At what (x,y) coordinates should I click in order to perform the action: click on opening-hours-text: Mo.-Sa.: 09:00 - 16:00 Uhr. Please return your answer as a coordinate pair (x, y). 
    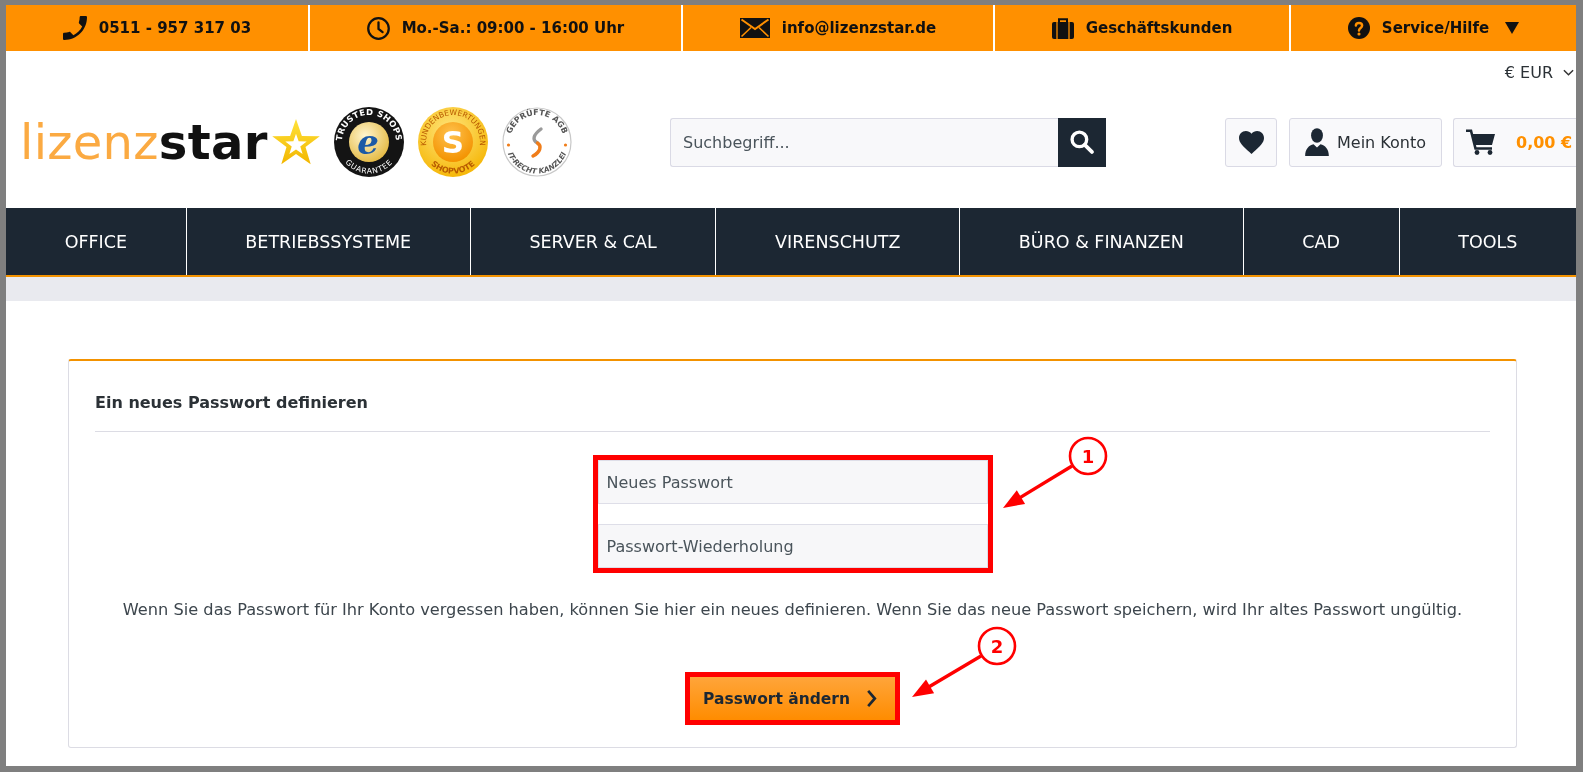
    Looking at the image, I should click on (513, 28).